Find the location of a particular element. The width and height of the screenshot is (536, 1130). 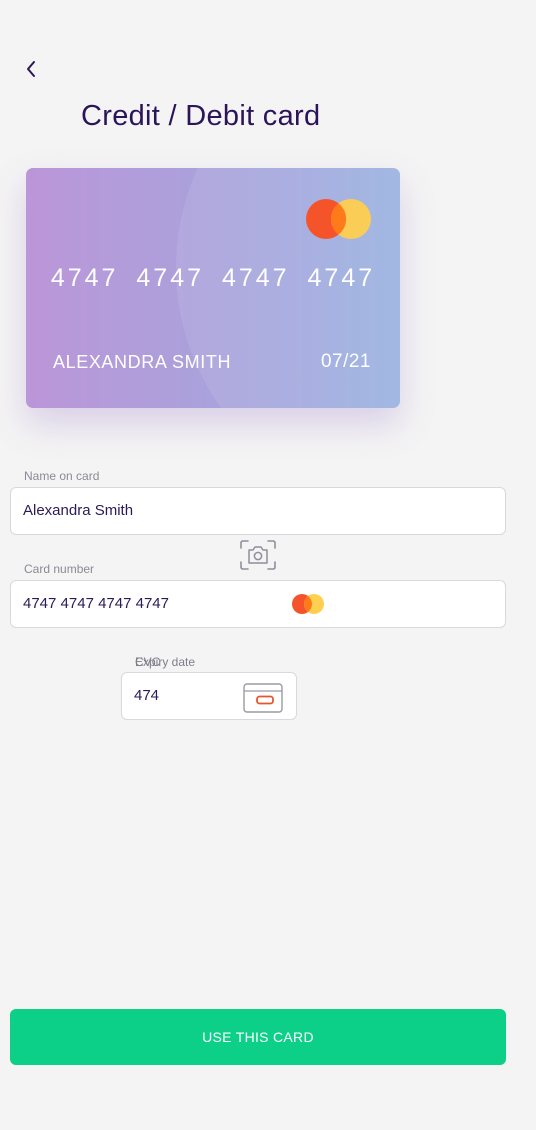

chevron-left-icon is located at coordinates (31, 69).